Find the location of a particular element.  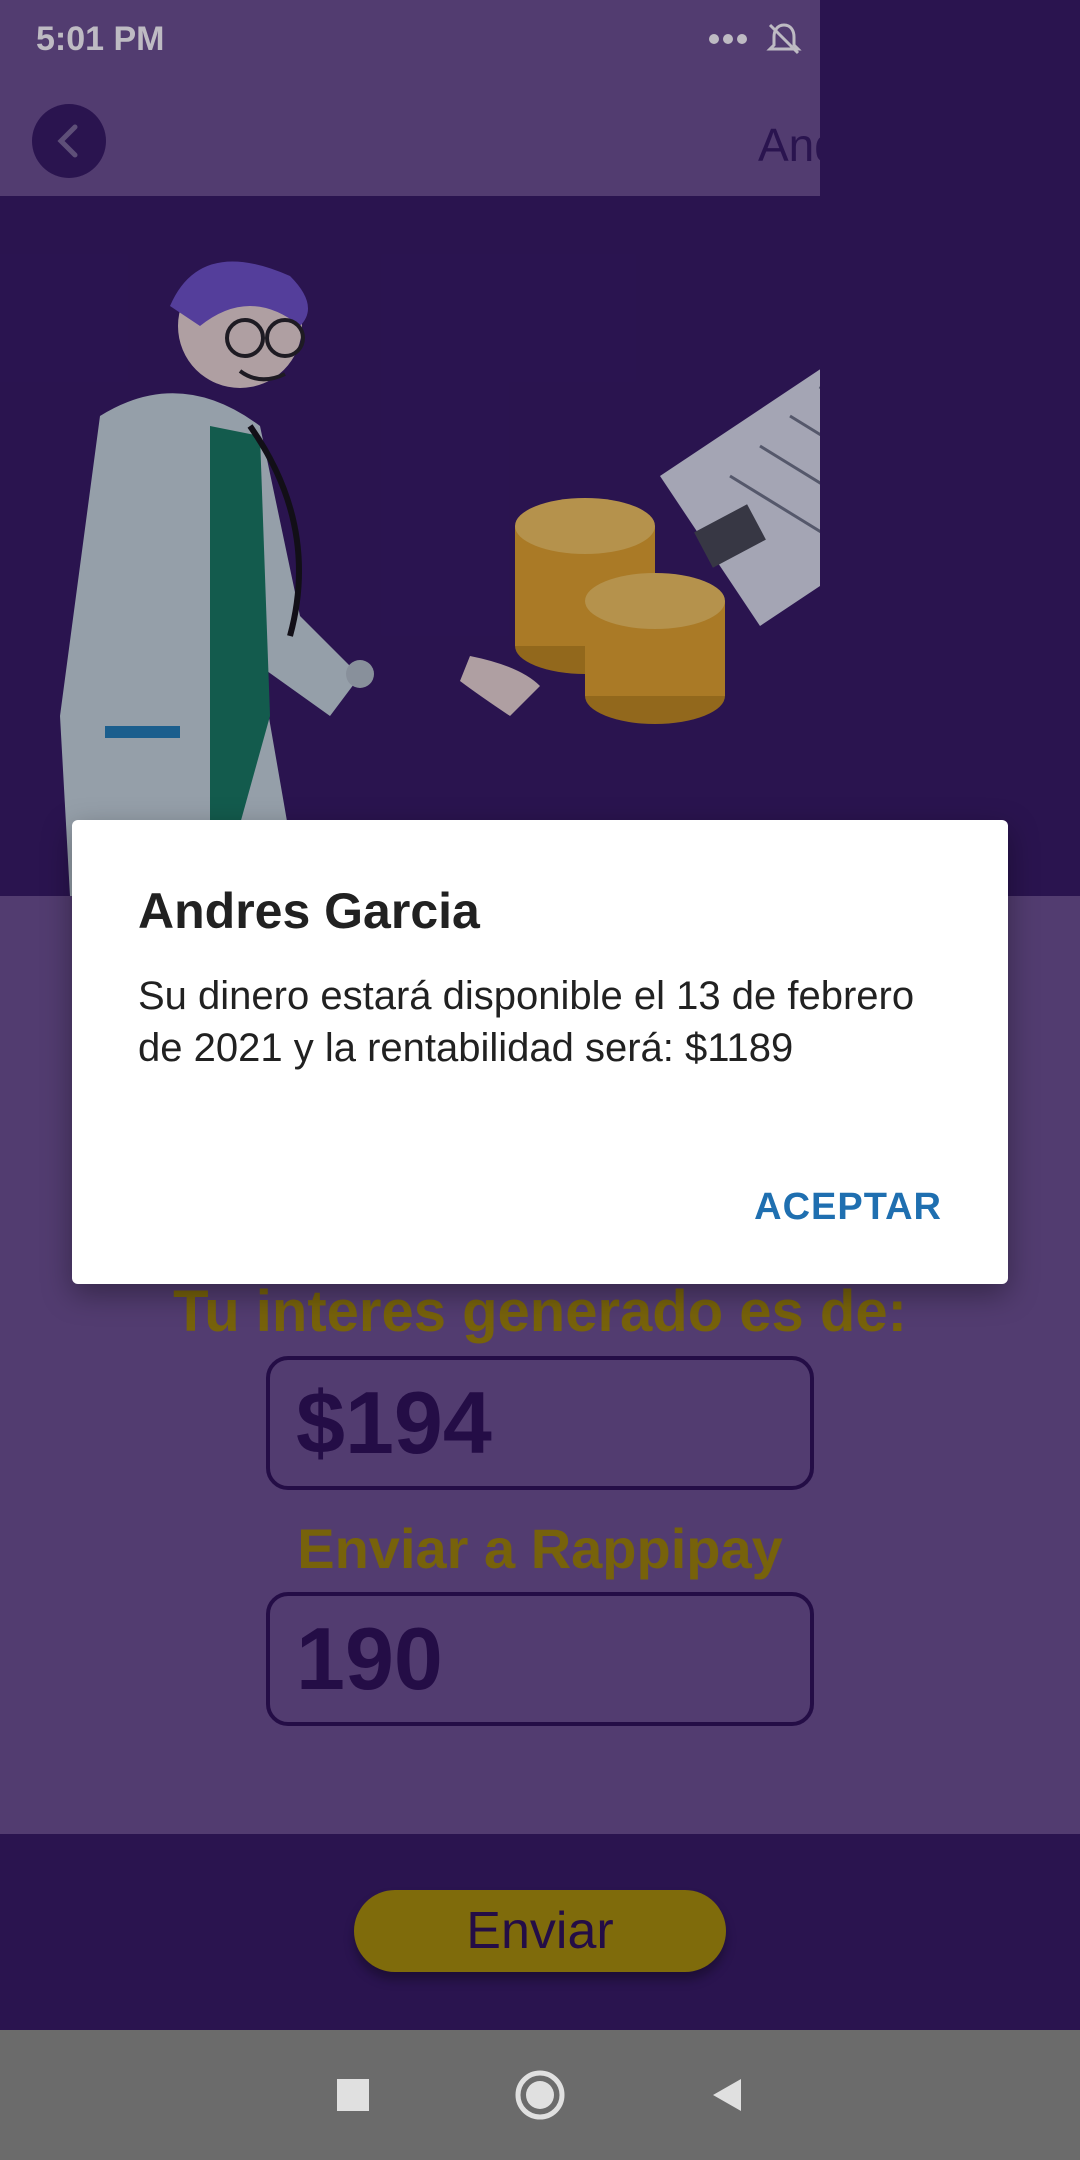

home-circle-icon is located at coordinates (540, 2095).